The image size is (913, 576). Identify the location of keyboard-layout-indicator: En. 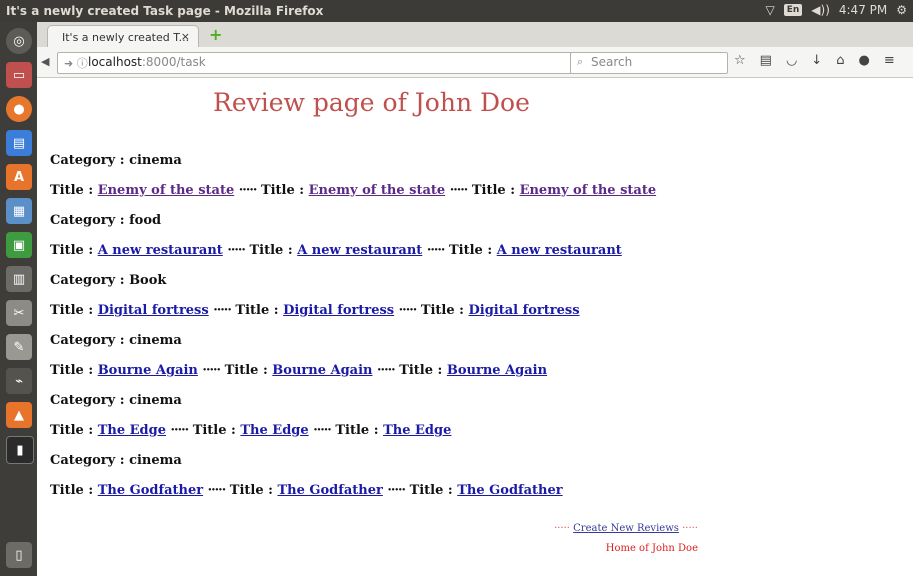
(793, 10).